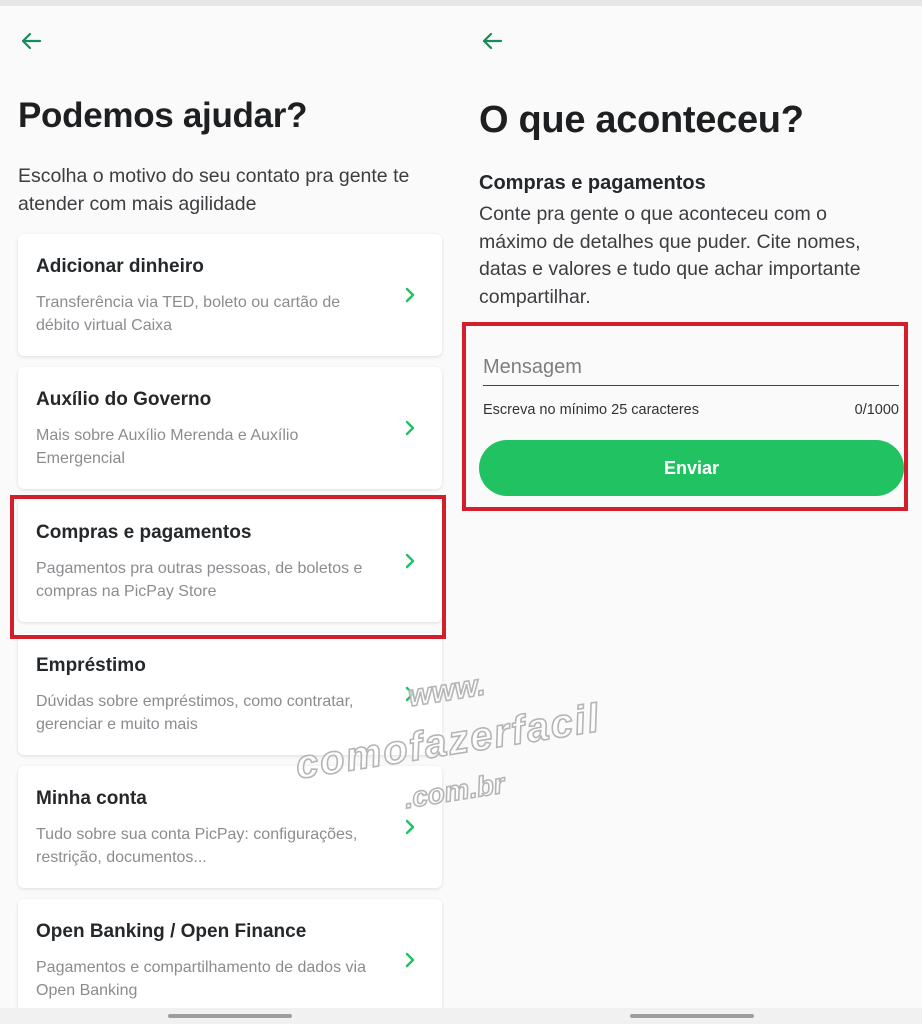 The height and width of the screenshot is (1024, 922). Describe the element at coordinates (641, 120) in the screenshot. I see `page-title: O que aconteceu?` at that location.